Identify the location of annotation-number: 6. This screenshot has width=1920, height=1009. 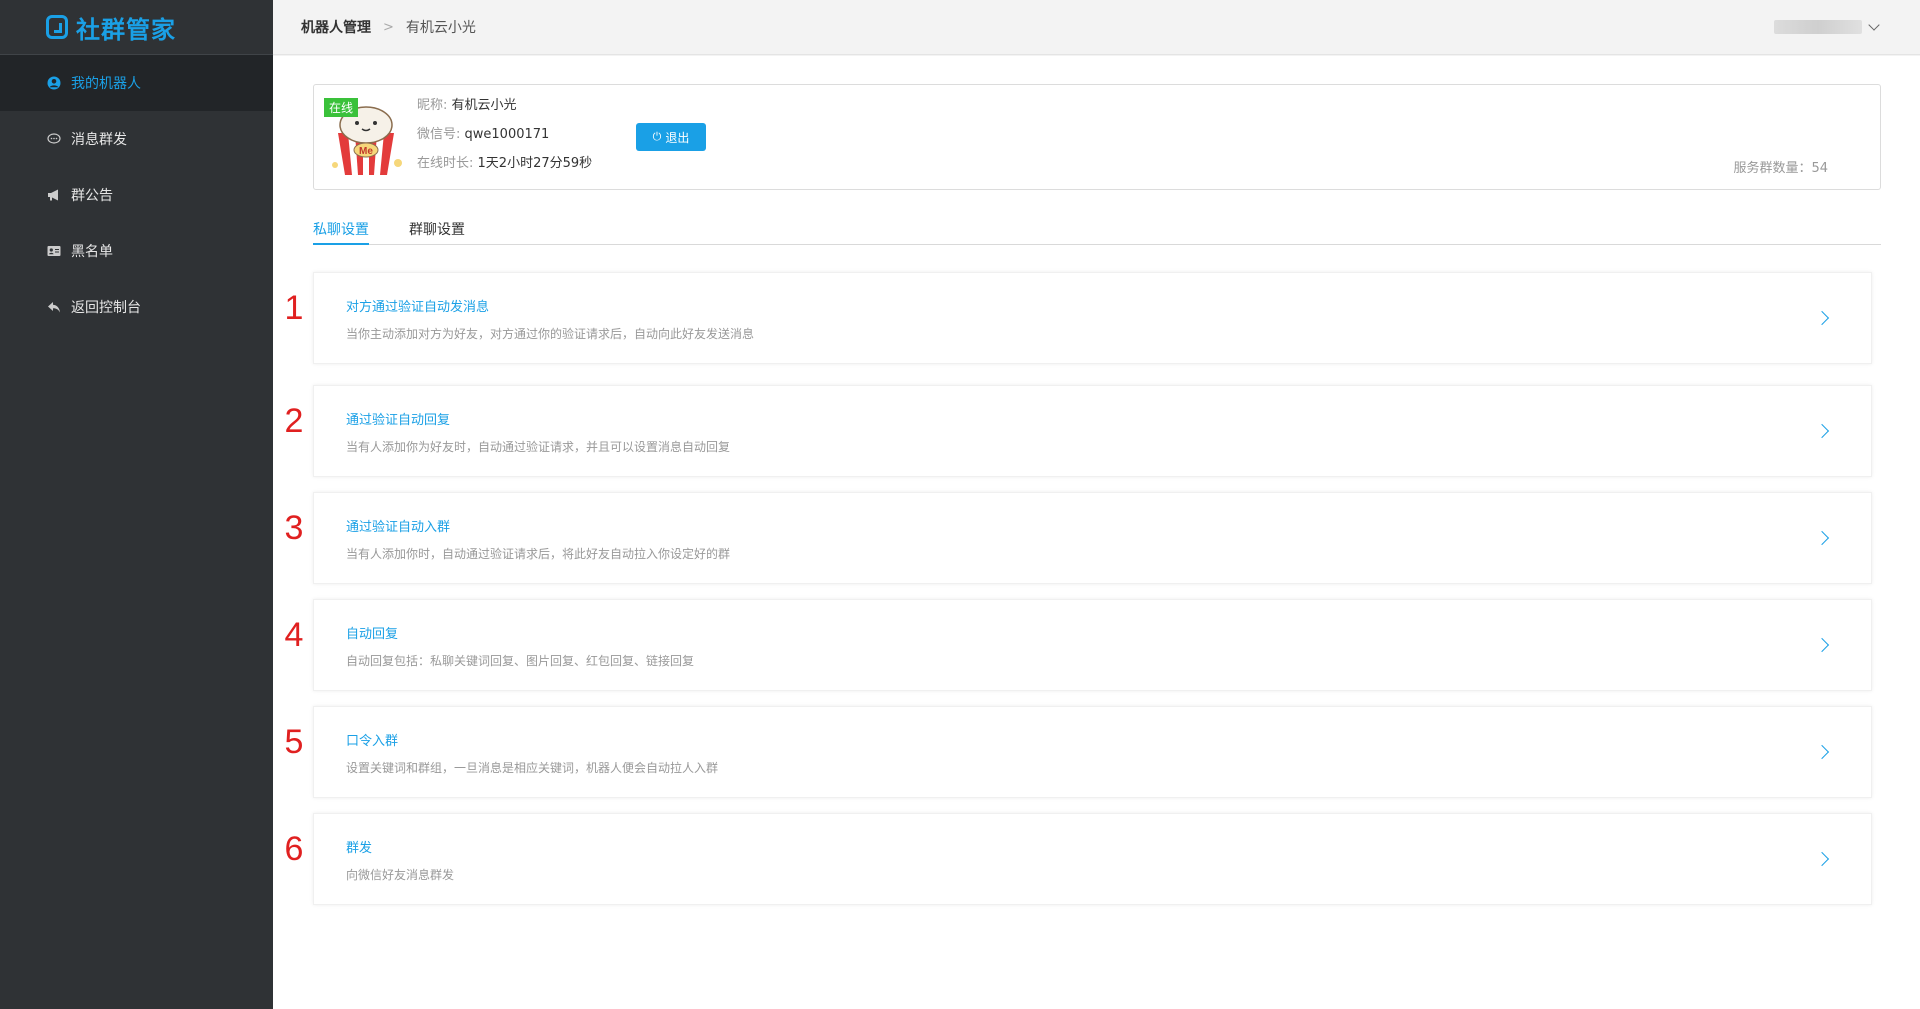
(294, 849).